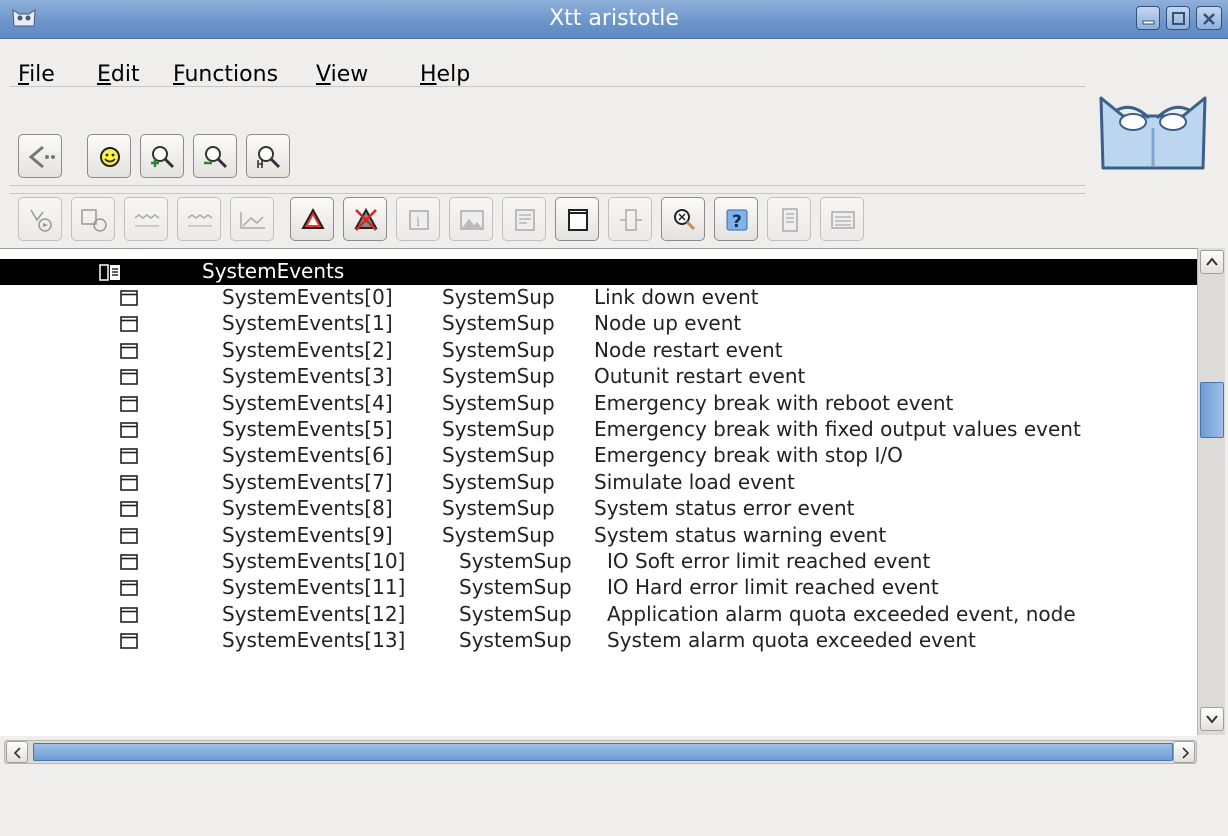 This screenshot has width=1228, height=836. What do you see at coordinates (774, 402) in the screenshot?
I see `tree-row-description: Emergency break with reboot event` at bounding box center [774, 402].